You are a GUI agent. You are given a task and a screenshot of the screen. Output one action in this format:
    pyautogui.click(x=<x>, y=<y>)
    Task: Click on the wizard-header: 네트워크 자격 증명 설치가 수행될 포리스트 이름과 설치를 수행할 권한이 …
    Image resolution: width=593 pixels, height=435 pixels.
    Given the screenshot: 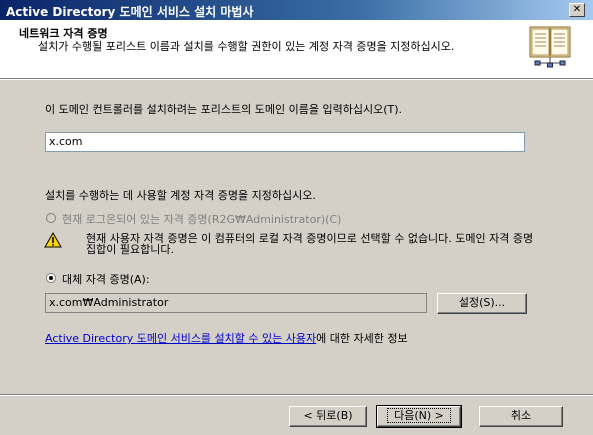 What is the action you would take?
    pyautogui.click(x=296, y=49)
    